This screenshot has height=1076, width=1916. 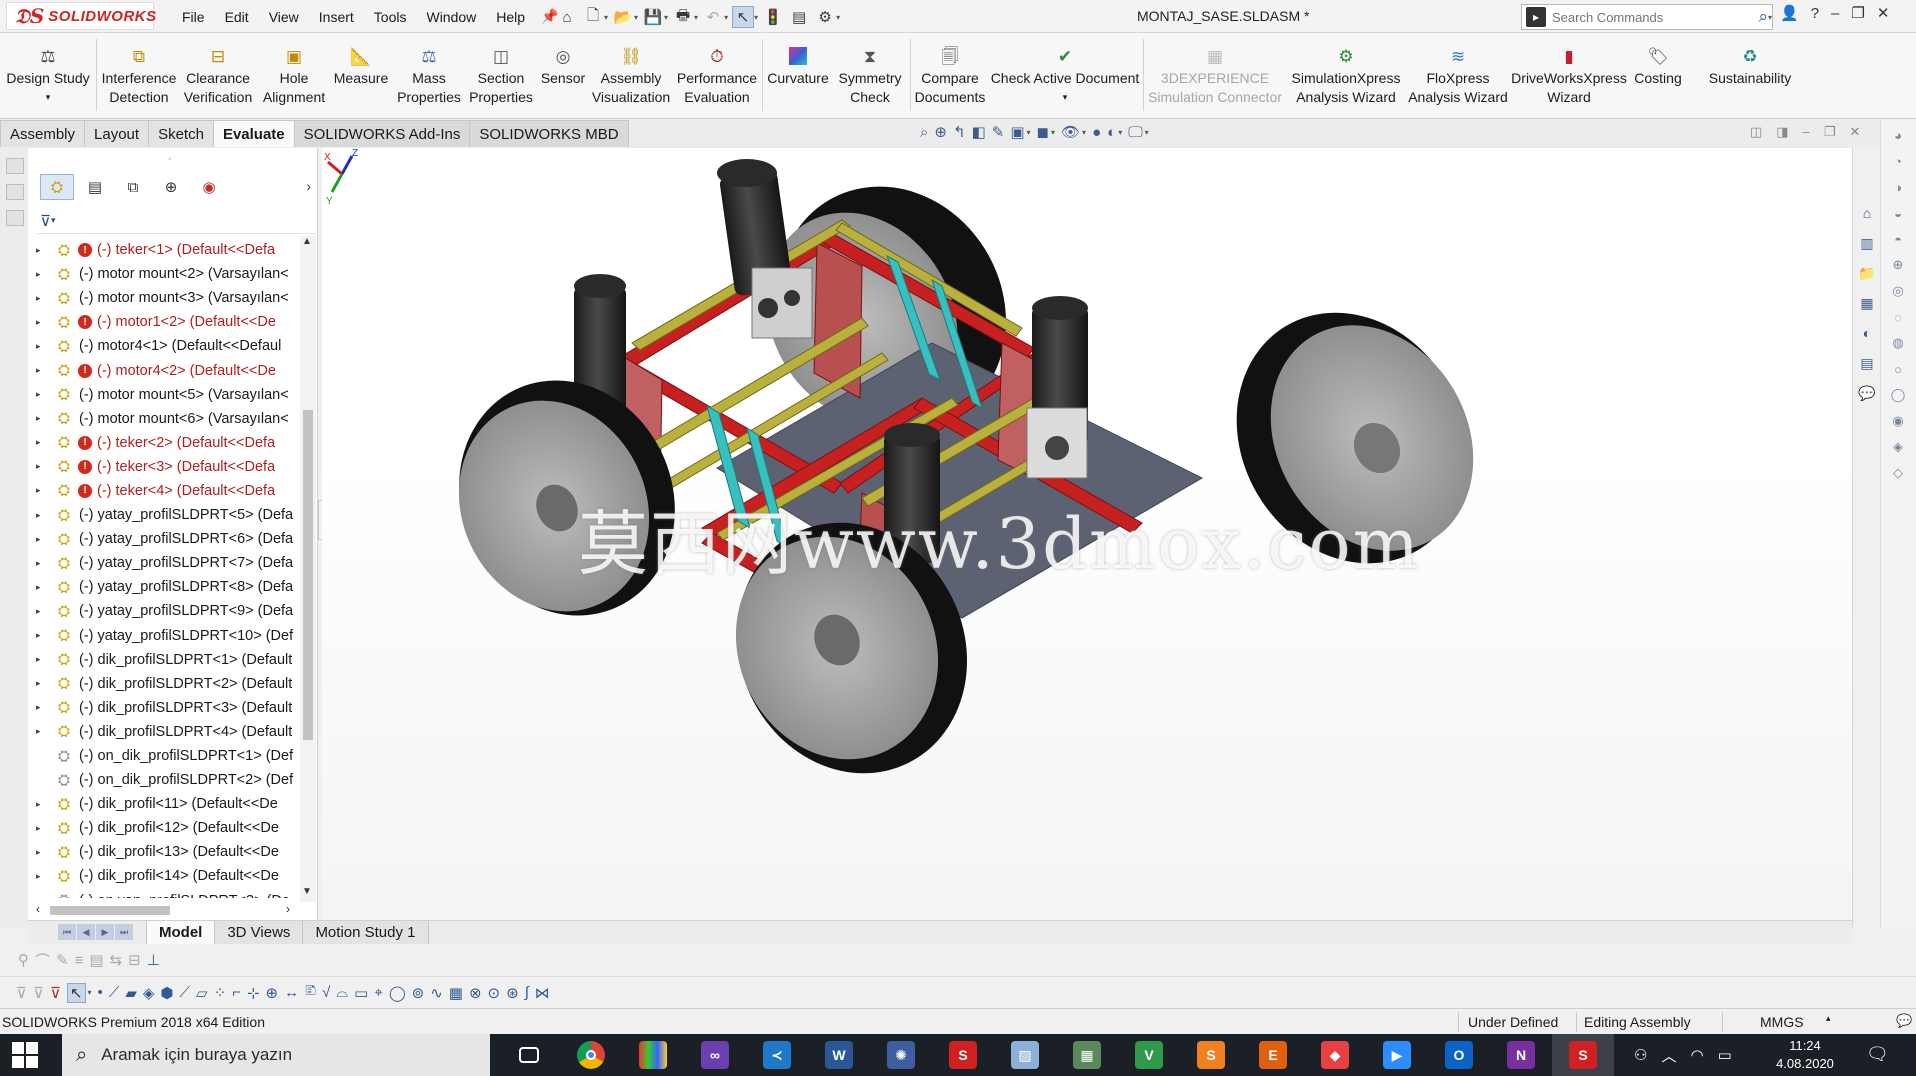 What do you see at coordinates (164, 876) in the screenshot?
I see `tree-node: ▸ ⛭ (-) dik_profil<14> (Default<<De` at bounding box center [164, 876].